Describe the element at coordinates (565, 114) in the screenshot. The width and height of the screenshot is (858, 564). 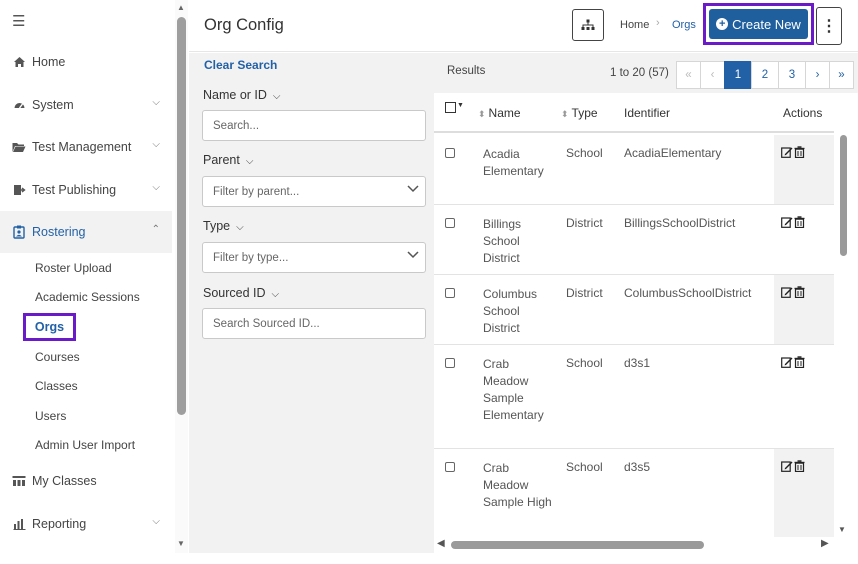
I see `sort-icon: ⬍` at that location.